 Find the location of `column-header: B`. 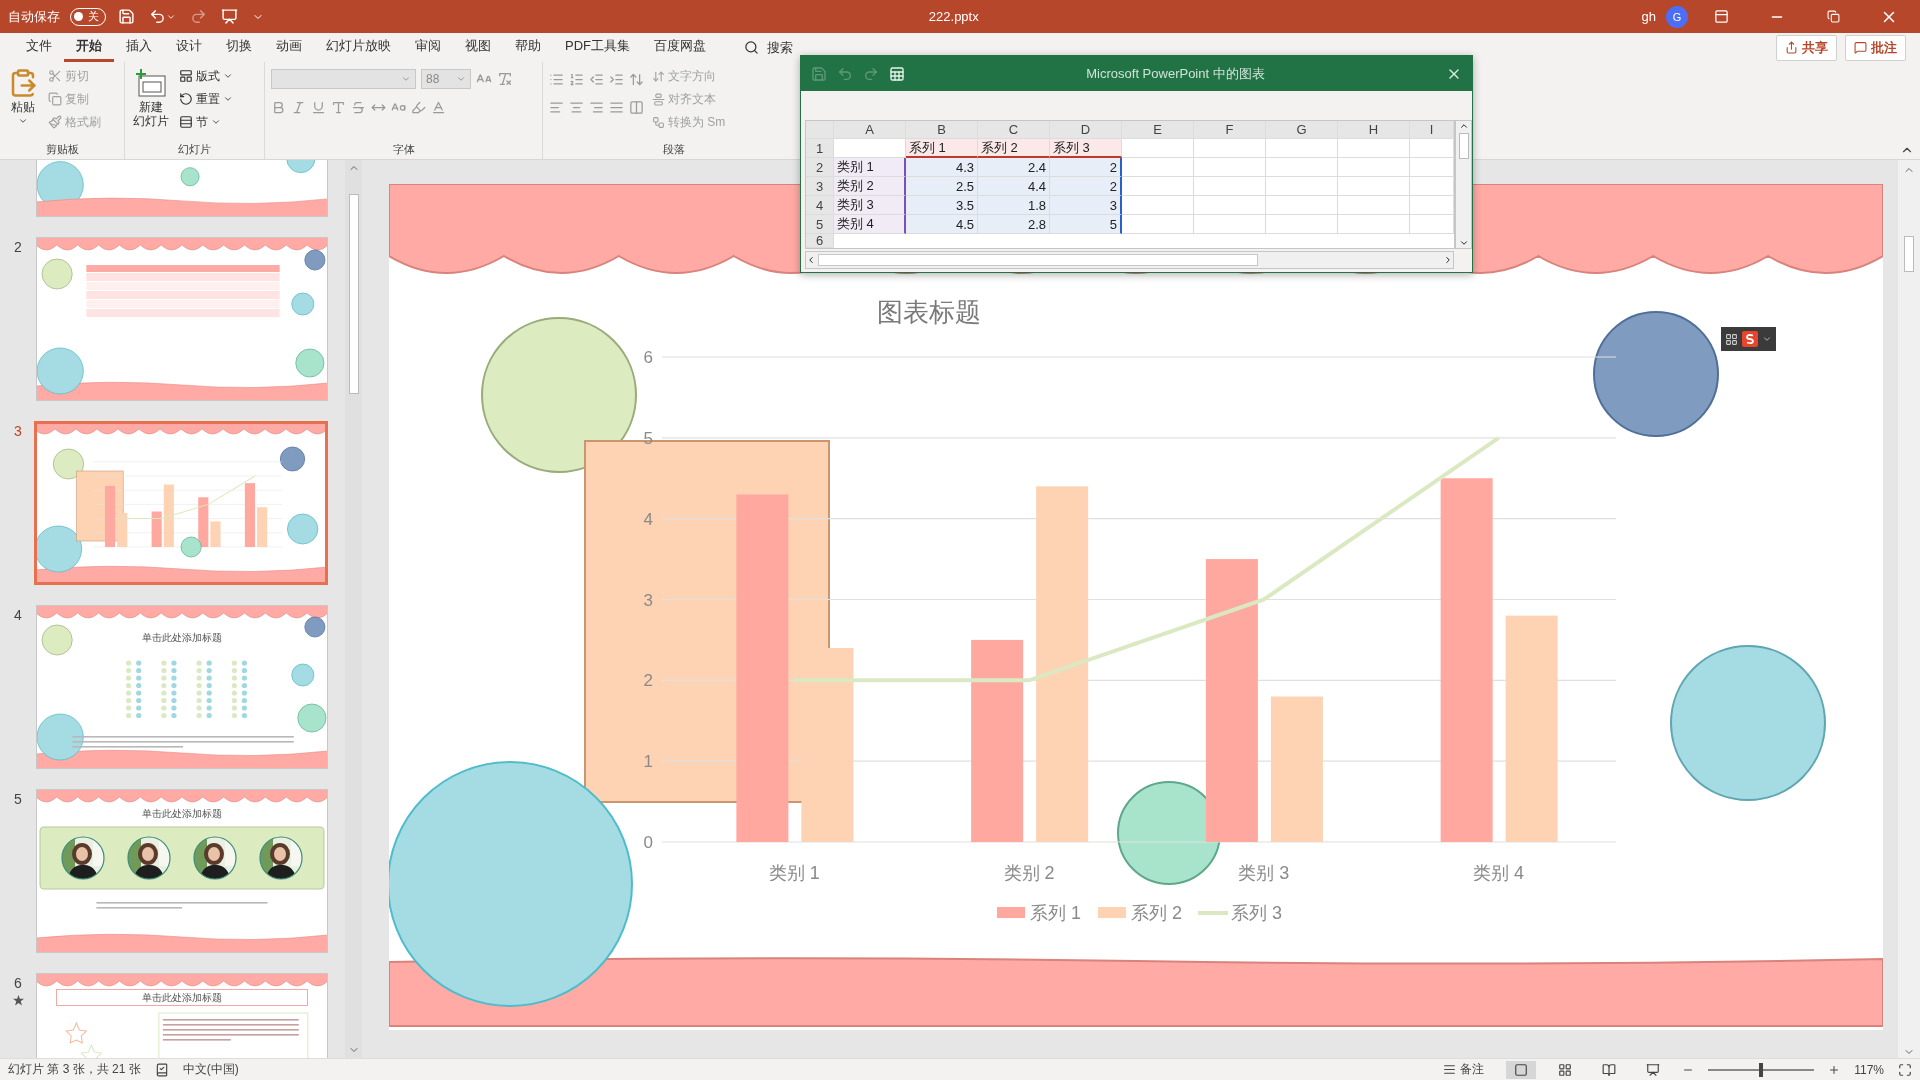

column-header: B is located at coordinates (942, 130).